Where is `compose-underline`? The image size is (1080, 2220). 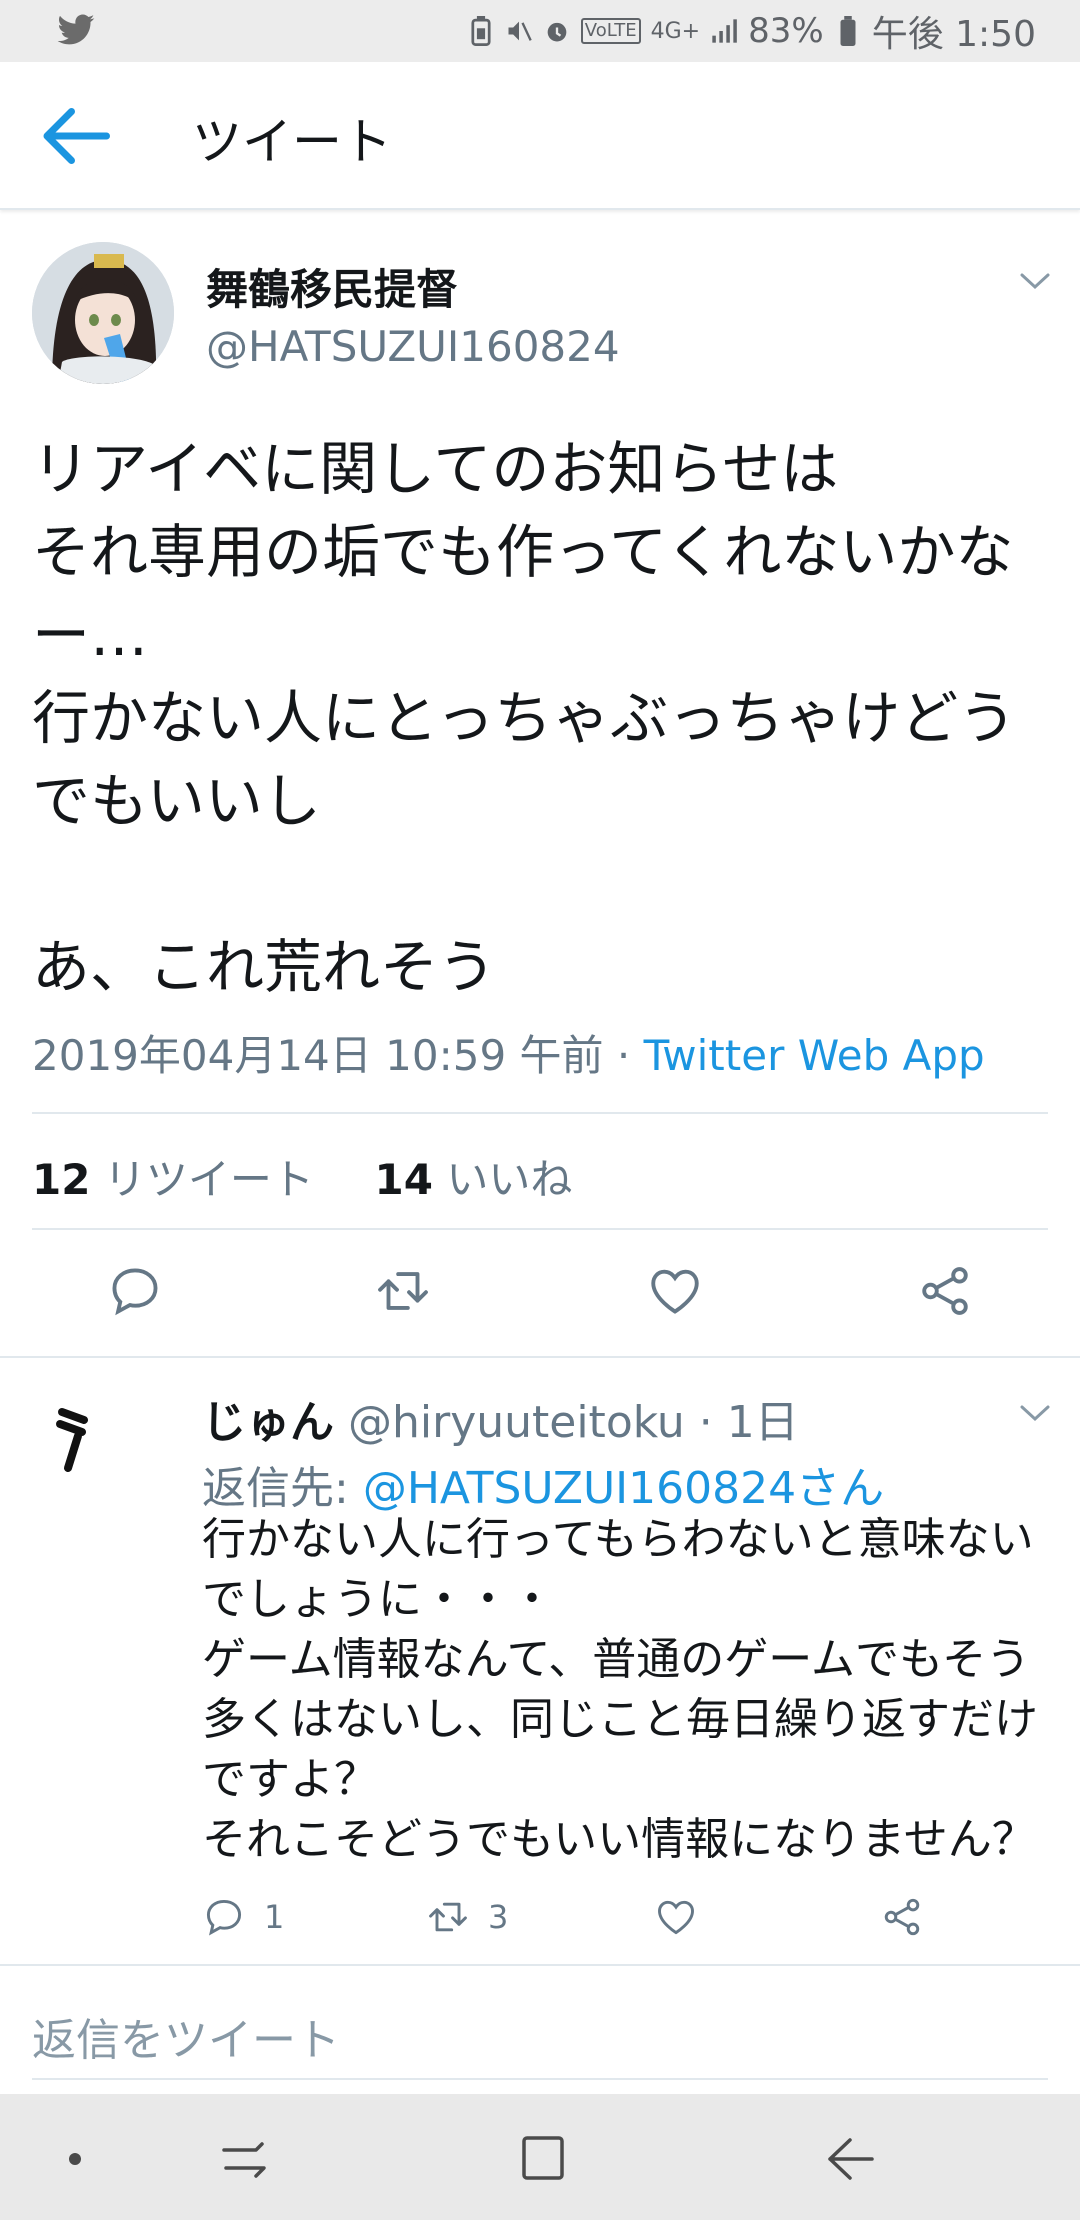 compose-underline is located at coordinates (540, 2079).